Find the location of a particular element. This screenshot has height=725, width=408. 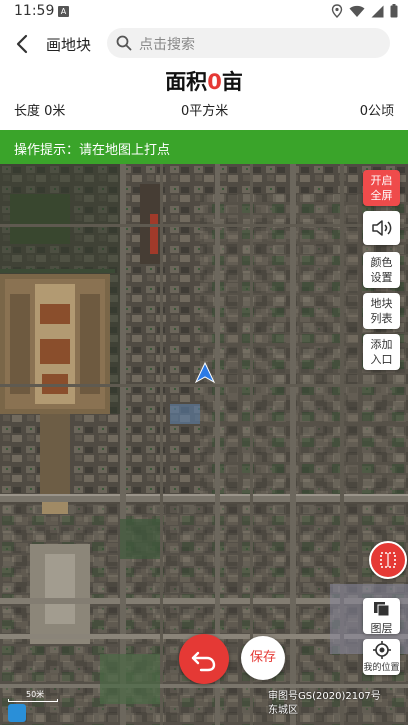

speaker-icon is located at coordinates (381, 228).